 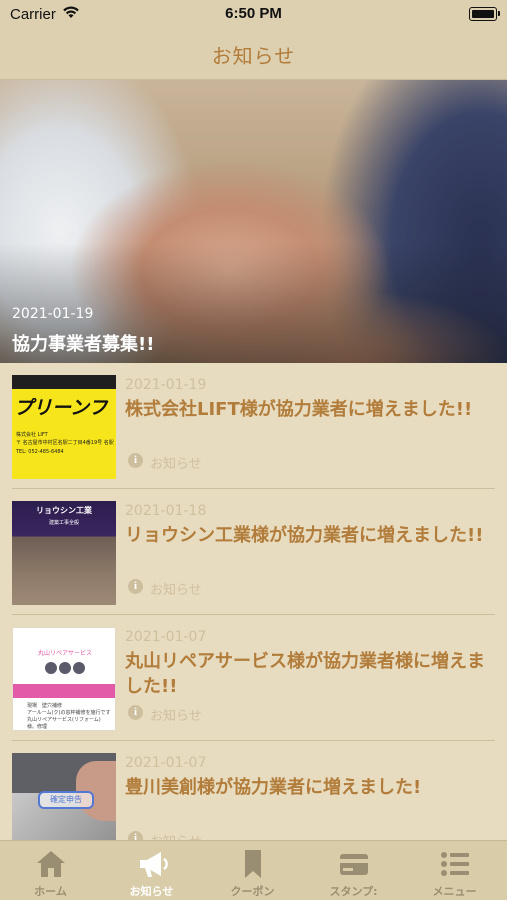 What do you see at coordinates (484, 14) in the screenshot?
I see `battery-icon` at bounding box center [484, 14].